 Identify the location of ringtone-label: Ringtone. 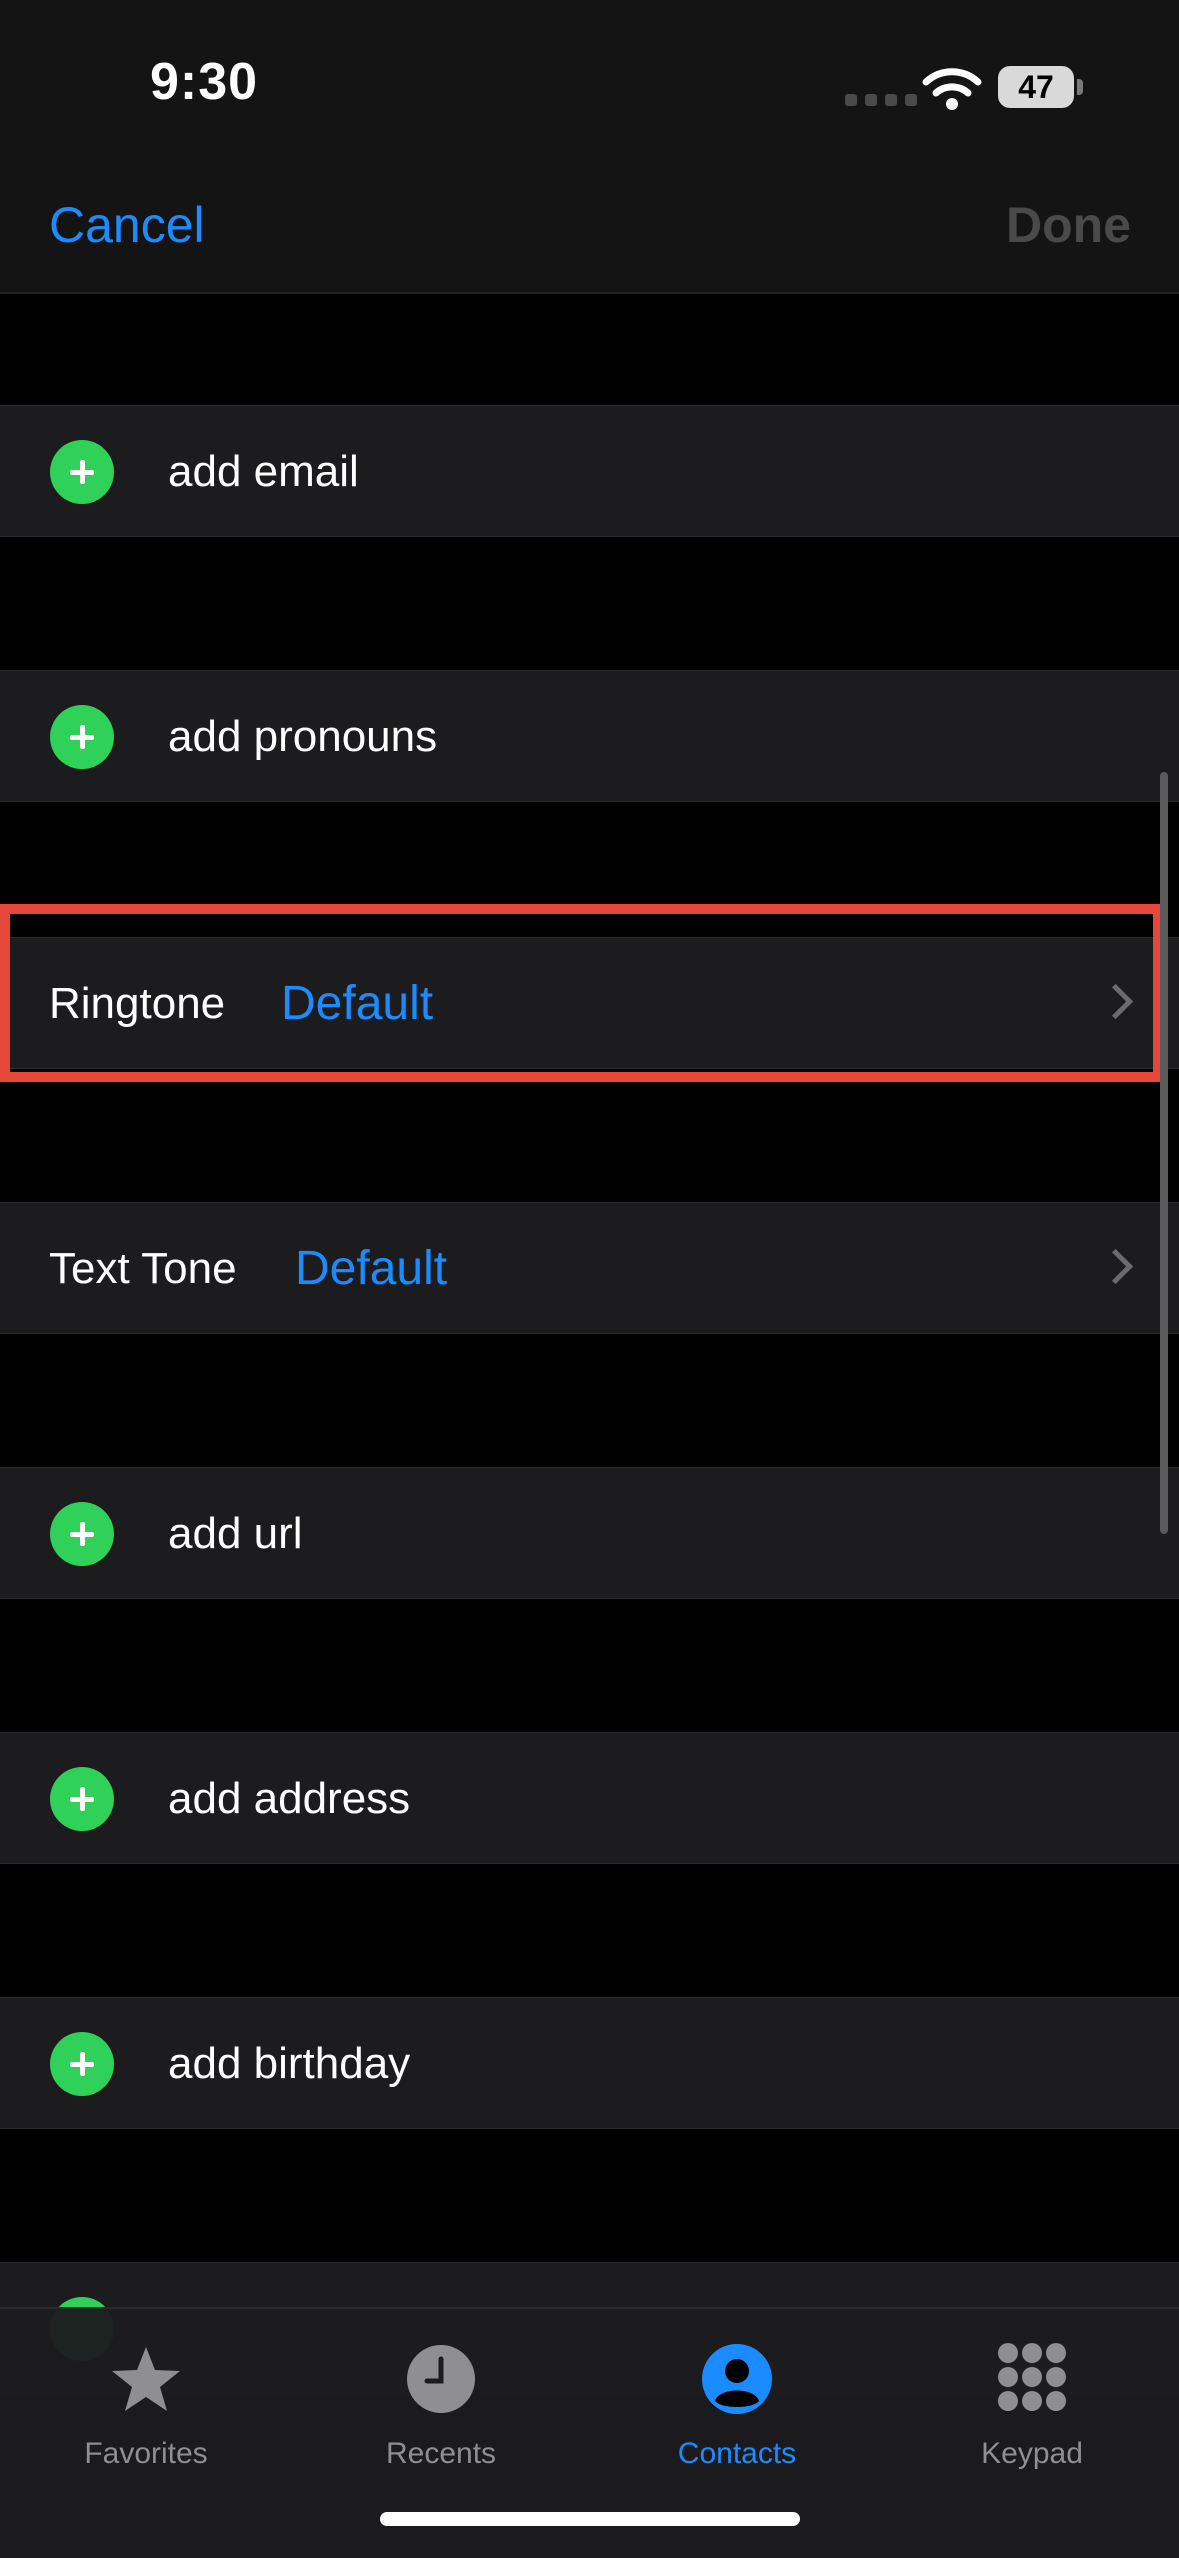
(137, 1003).